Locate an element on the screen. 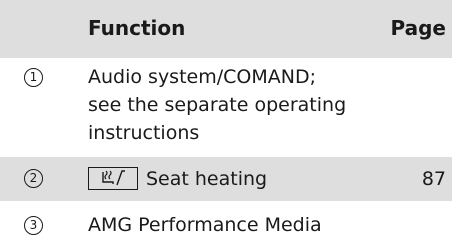  function-text: Seat heating is located at coordinates (207, 179).